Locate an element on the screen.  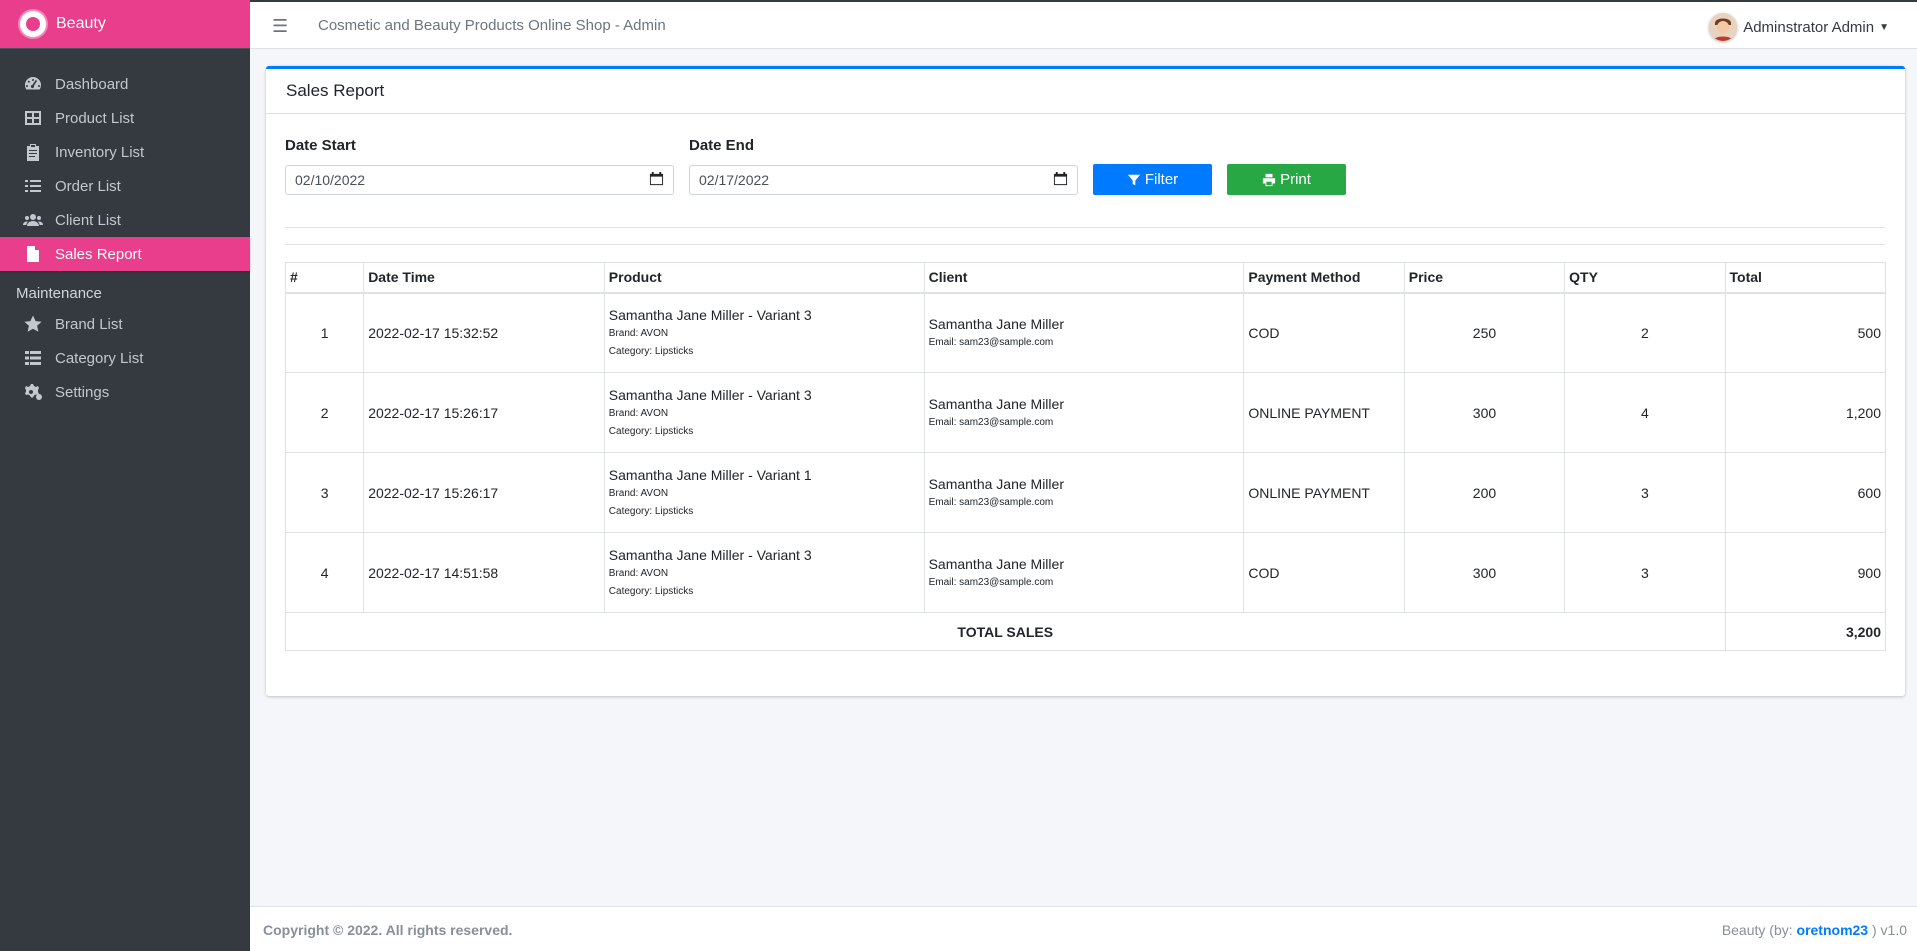
print-icon is located at coordinates (1269, 179).